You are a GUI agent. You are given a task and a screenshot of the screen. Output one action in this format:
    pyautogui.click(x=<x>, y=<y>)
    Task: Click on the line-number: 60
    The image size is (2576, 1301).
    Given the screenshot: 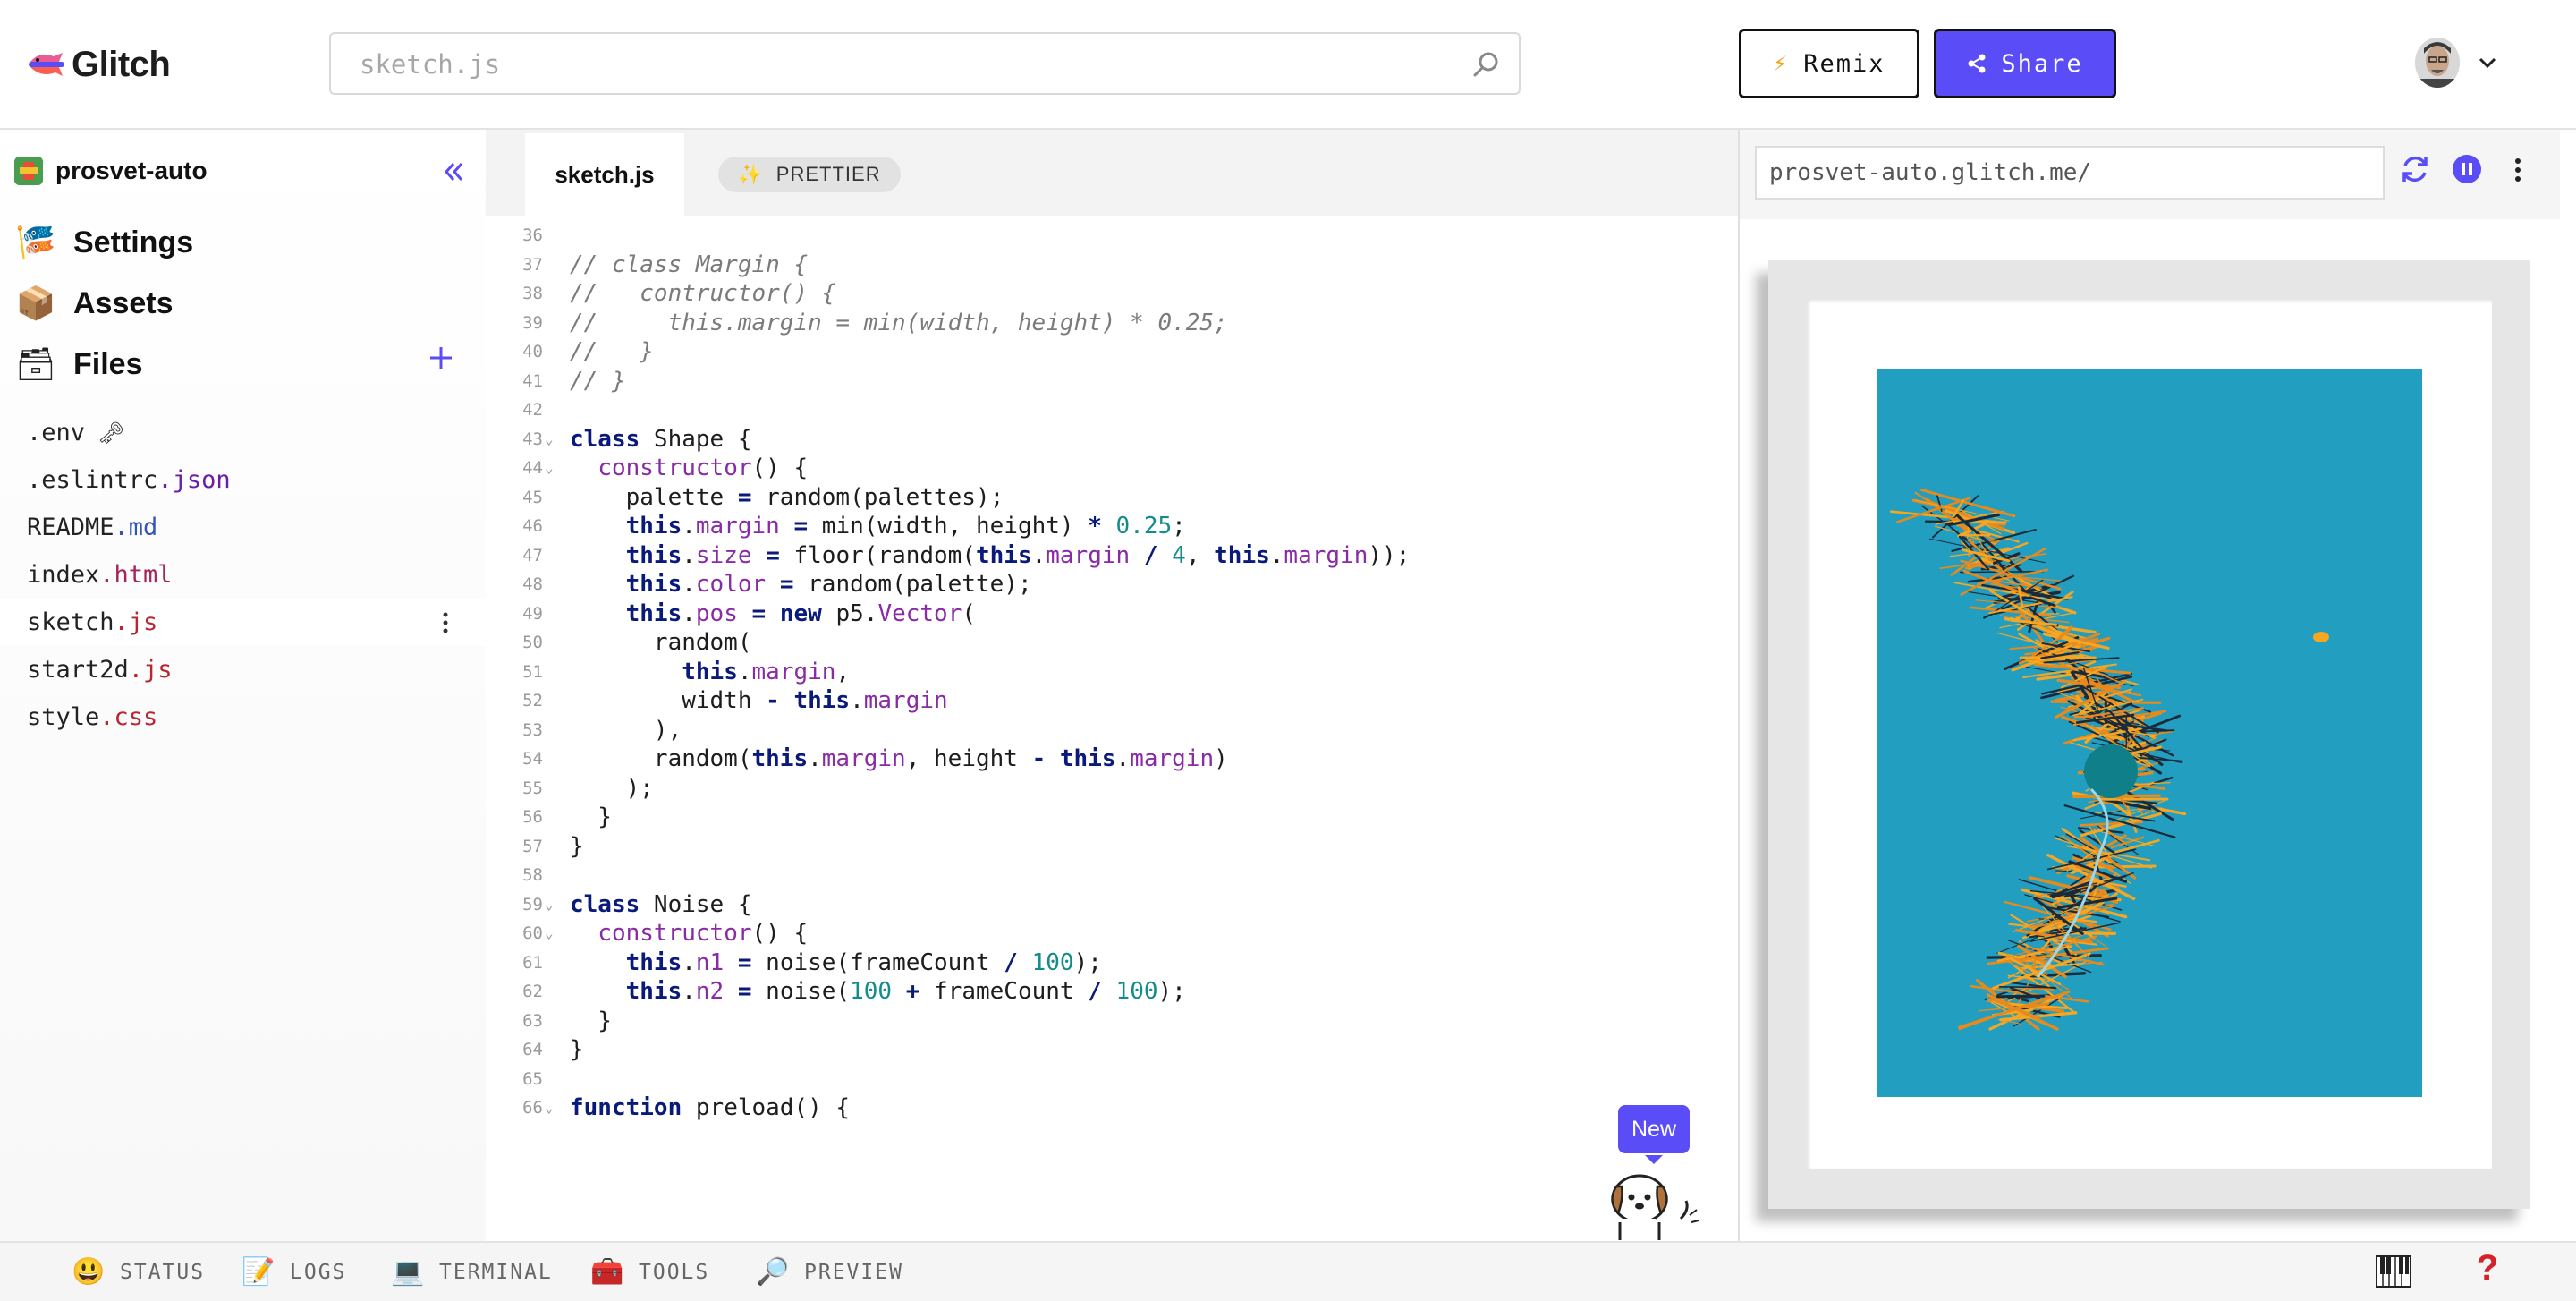 What is the action you would take?
    pyautogui.click(x=514, y=933)
    